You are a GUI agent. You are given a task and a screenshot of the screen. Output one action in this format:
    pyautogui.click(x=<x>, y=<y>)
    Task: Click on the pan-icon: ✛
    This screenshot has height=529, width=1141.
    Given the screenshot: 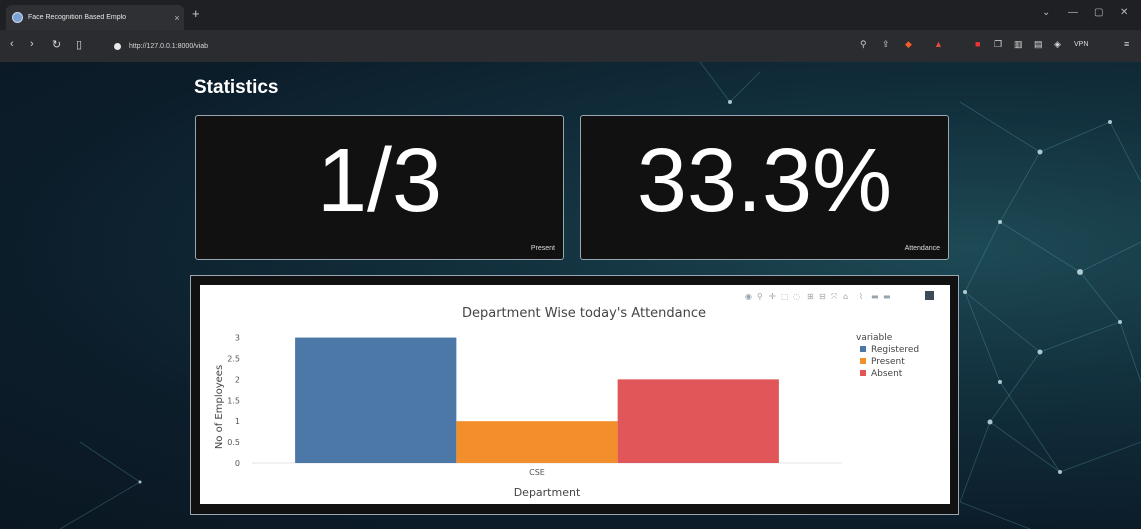 What is the action you would take?
    pyautogui.click(x=772, y=296)
    